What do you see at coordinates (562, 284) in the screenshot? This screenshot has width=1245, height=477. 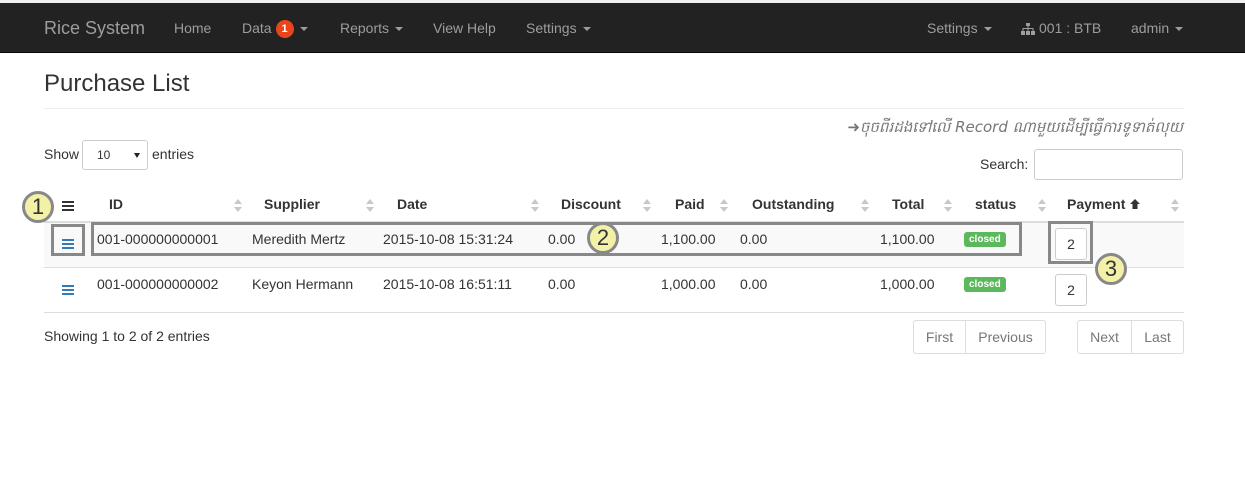 I see `cell-discount: 0.00` at bounding box center [562, 284].